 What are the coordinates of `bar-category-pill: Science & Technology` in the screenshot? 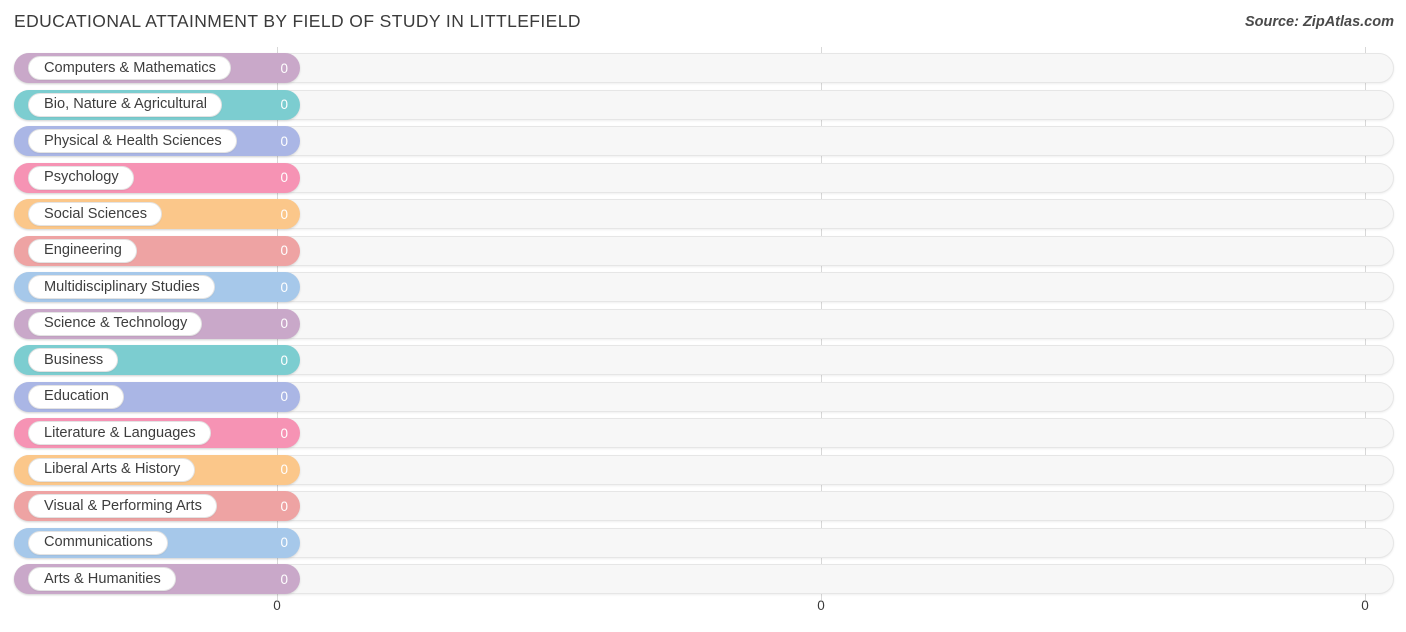 It's located at (115, 323).